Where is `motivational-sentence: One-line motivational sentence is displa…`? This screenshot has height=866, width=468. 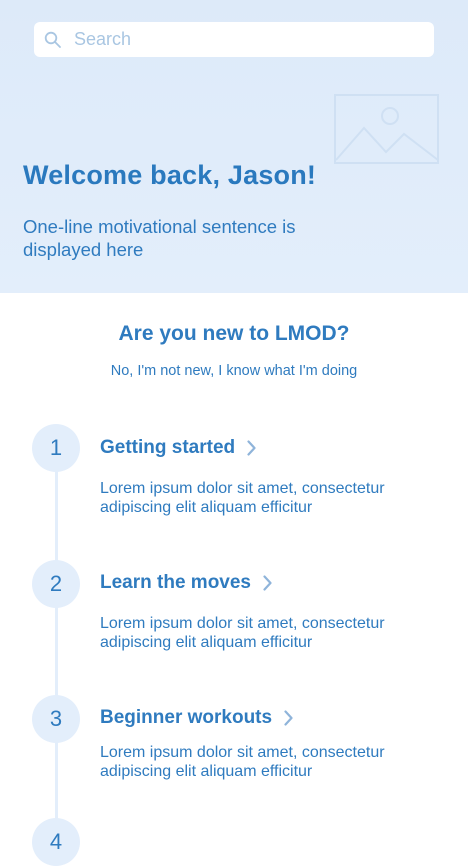
motivational-sentence: One-line motivational sentence is displa… is located at coordinates (159, 238).